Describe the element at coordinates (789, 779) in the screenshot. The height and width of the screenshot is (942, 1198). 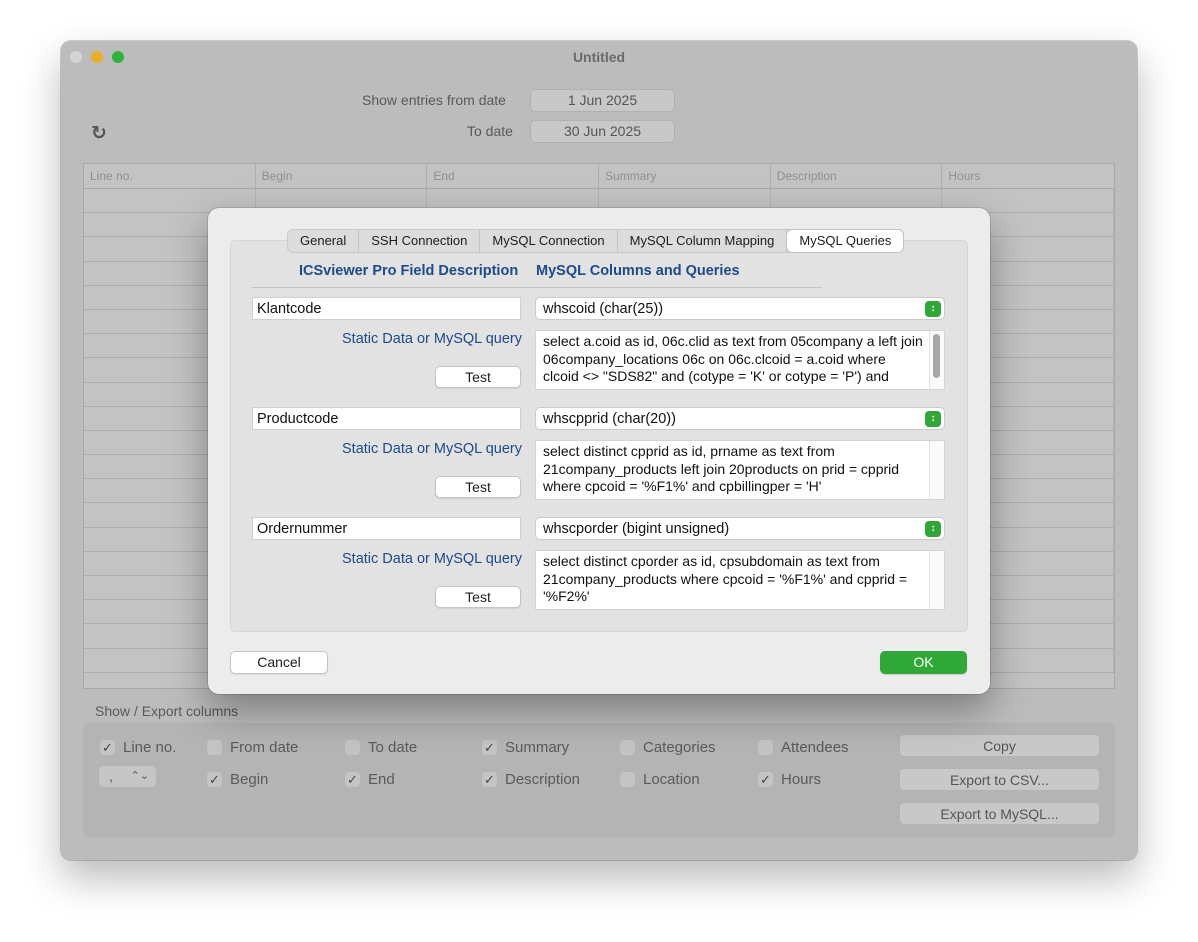
I see `checkbox-hours: ✓ Hours` at that location.